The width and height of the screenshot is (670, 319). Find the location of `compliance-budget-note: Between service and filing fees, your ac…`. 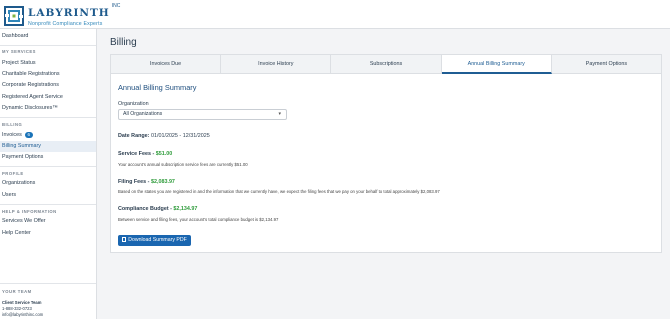

compliance-budget-note: Between service and filing fees, your ac… is located at coordinates (198, 219).